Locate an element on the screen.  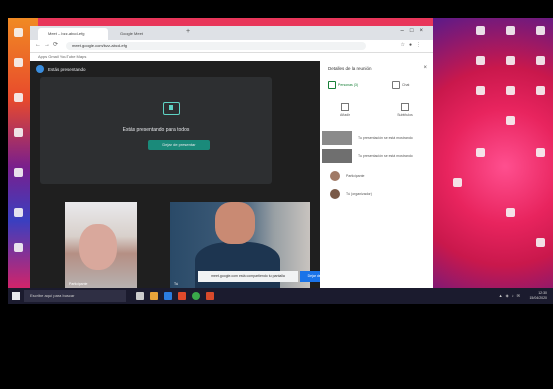
subtitles-button: Subtítulos is located at coordinates (405, 110).